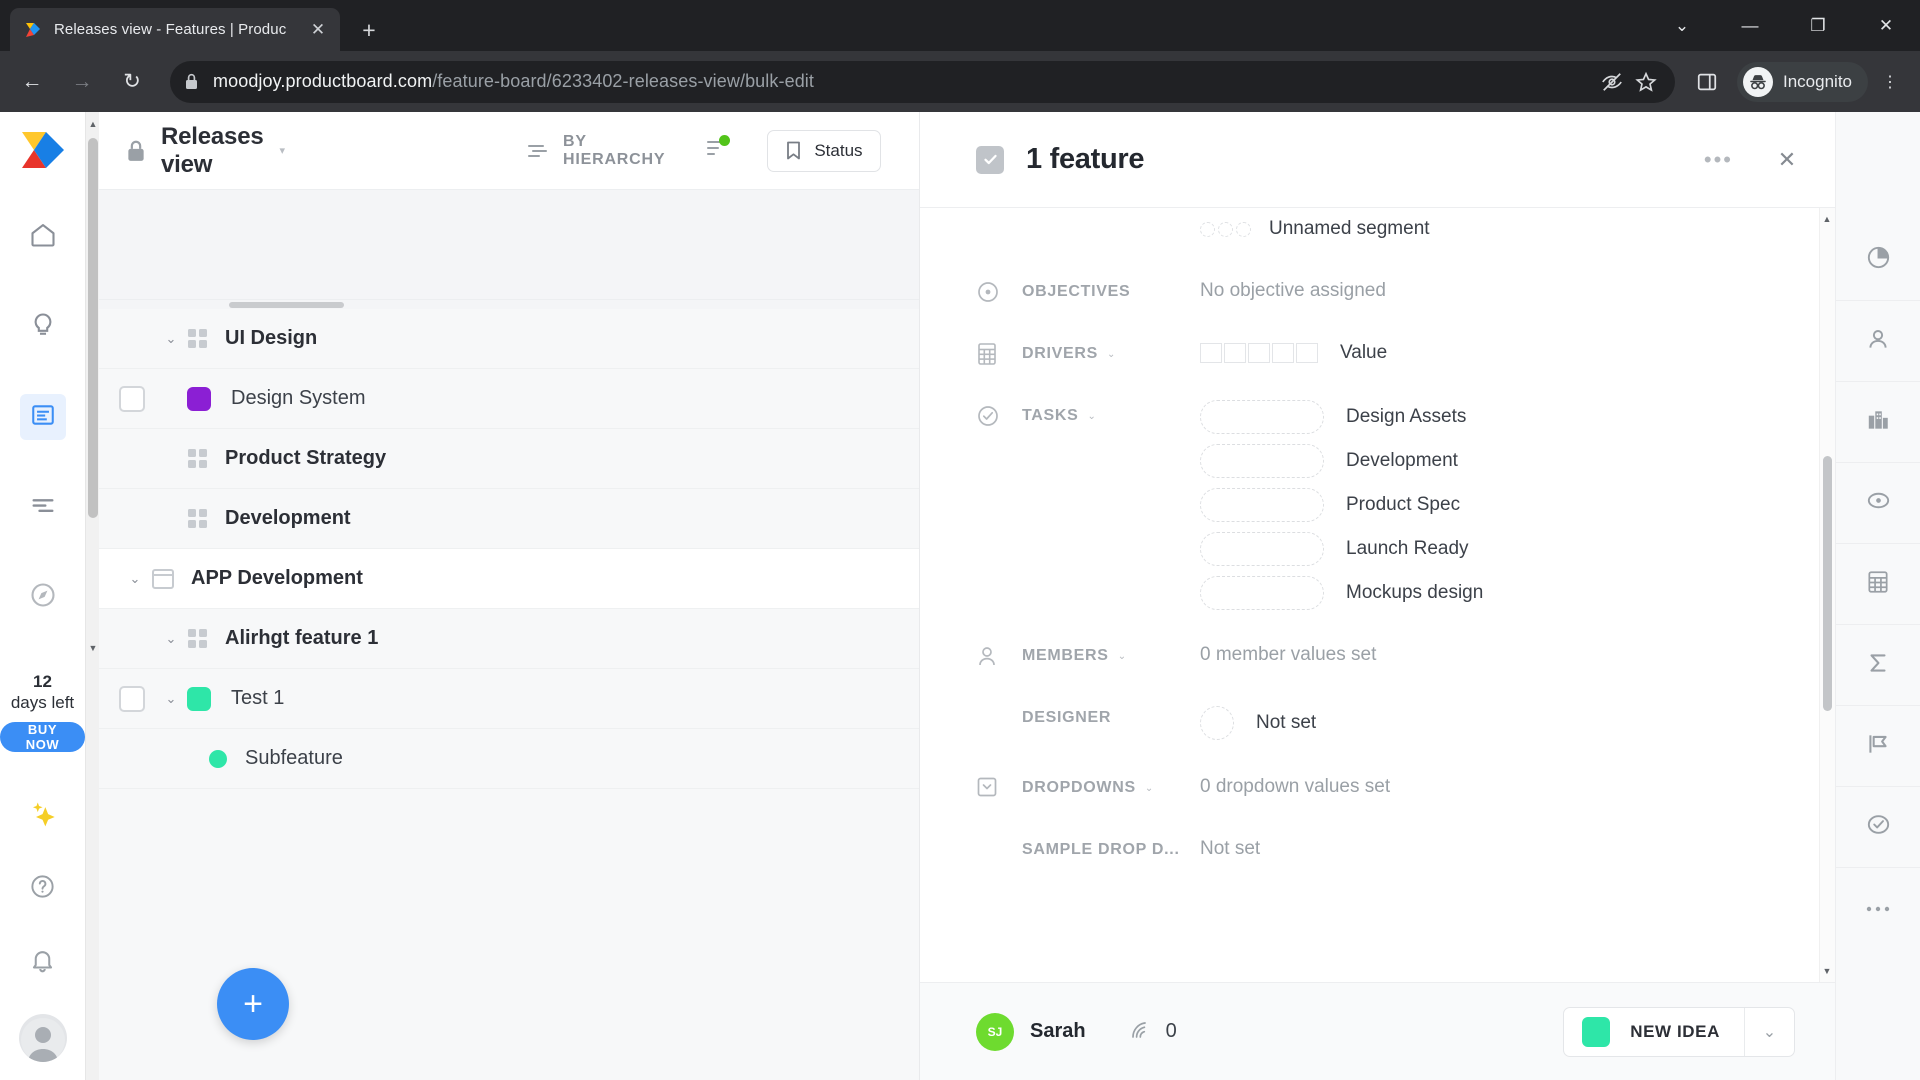 Image resolution: width=1920 pixels, height=1080 pixels. I want to click on browser-menu-button: ⋮, so click(1890, 82).